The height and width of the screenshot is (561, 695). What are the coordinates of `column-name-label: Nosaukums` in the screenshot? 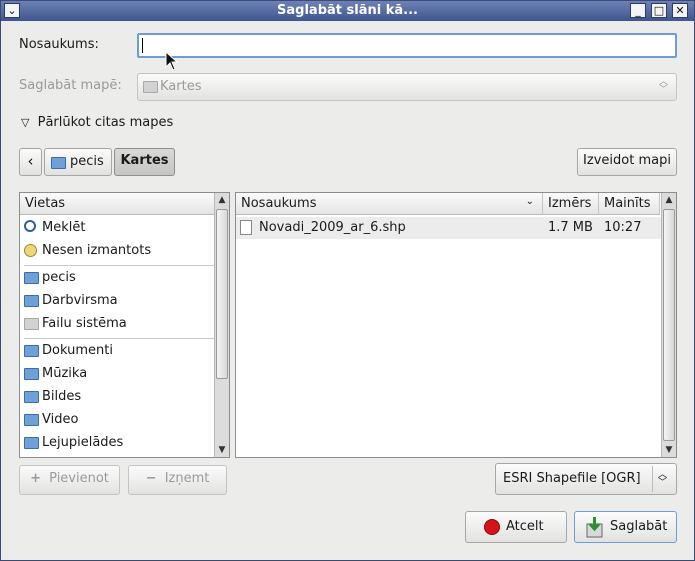 It's located at (279, 203).